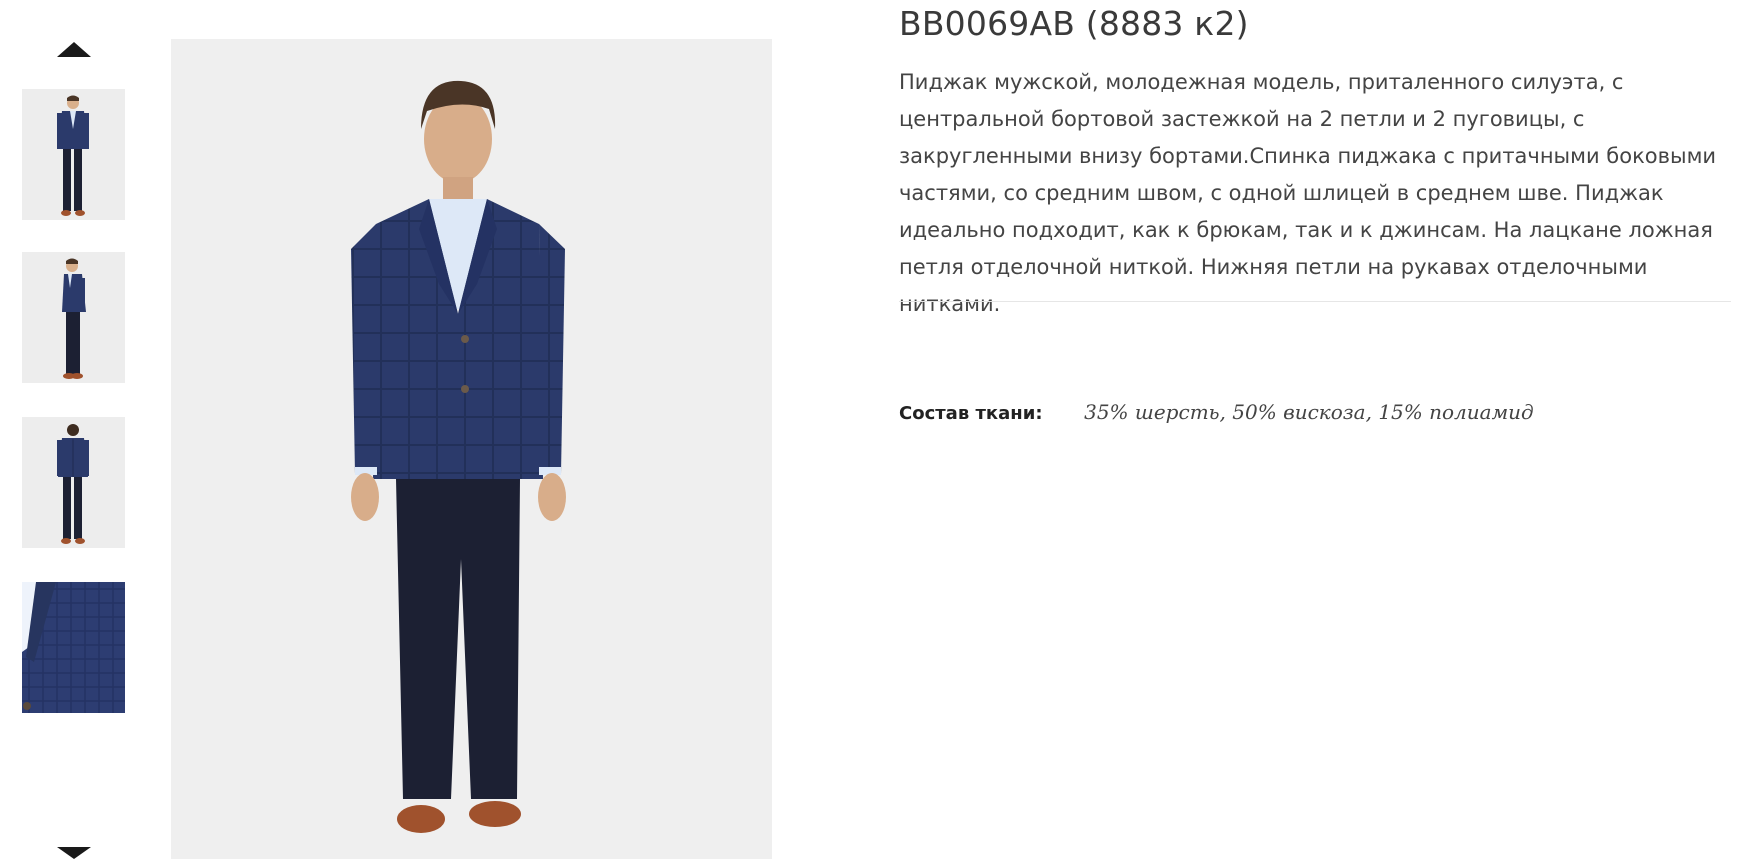 This screenshot has width=1744, height=859. What do you see at coordinates (74, 49) in the screenshot?
I see `gallery-prev-icon` at bounding box center [74, 49].